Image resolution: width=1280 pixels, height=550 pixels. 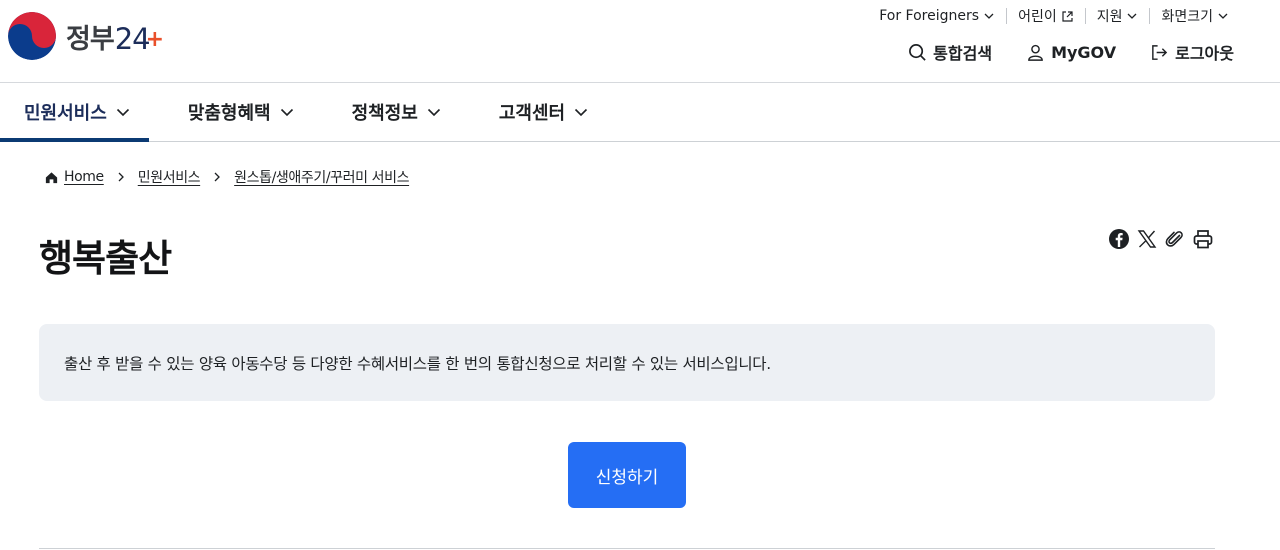 What do you see at coordinates (65, 113) in the screenshot?
I see `nav-item-label: 민원서비스` at bounding box center [65, 113].